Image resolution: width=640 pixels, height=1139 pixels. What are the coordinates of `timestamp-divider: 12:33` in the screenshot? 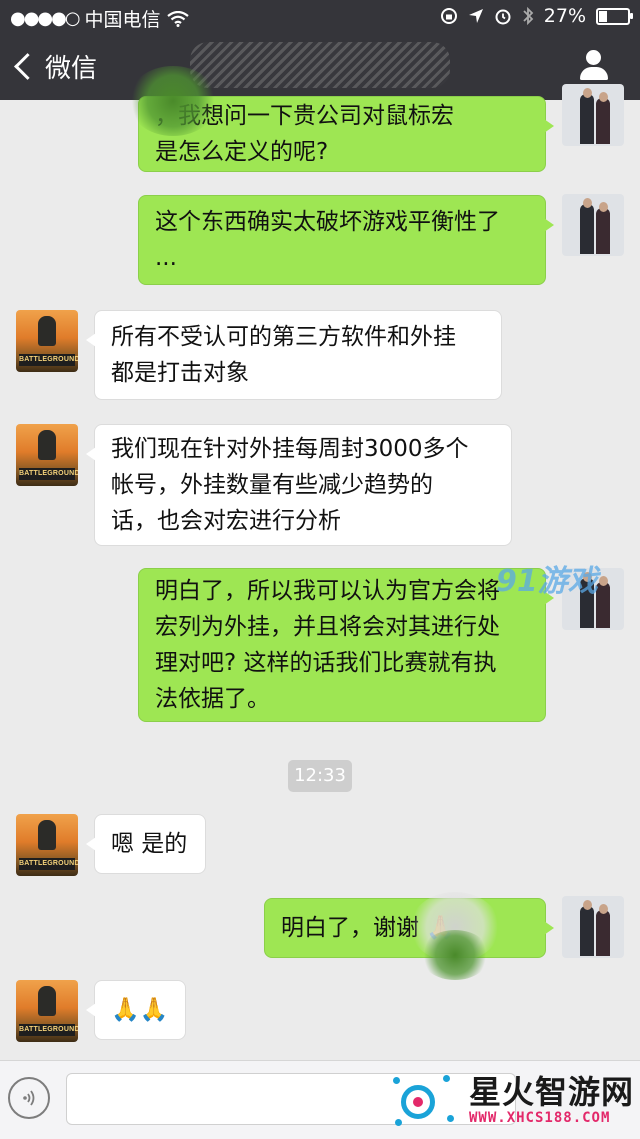 It's located at (320, 776).